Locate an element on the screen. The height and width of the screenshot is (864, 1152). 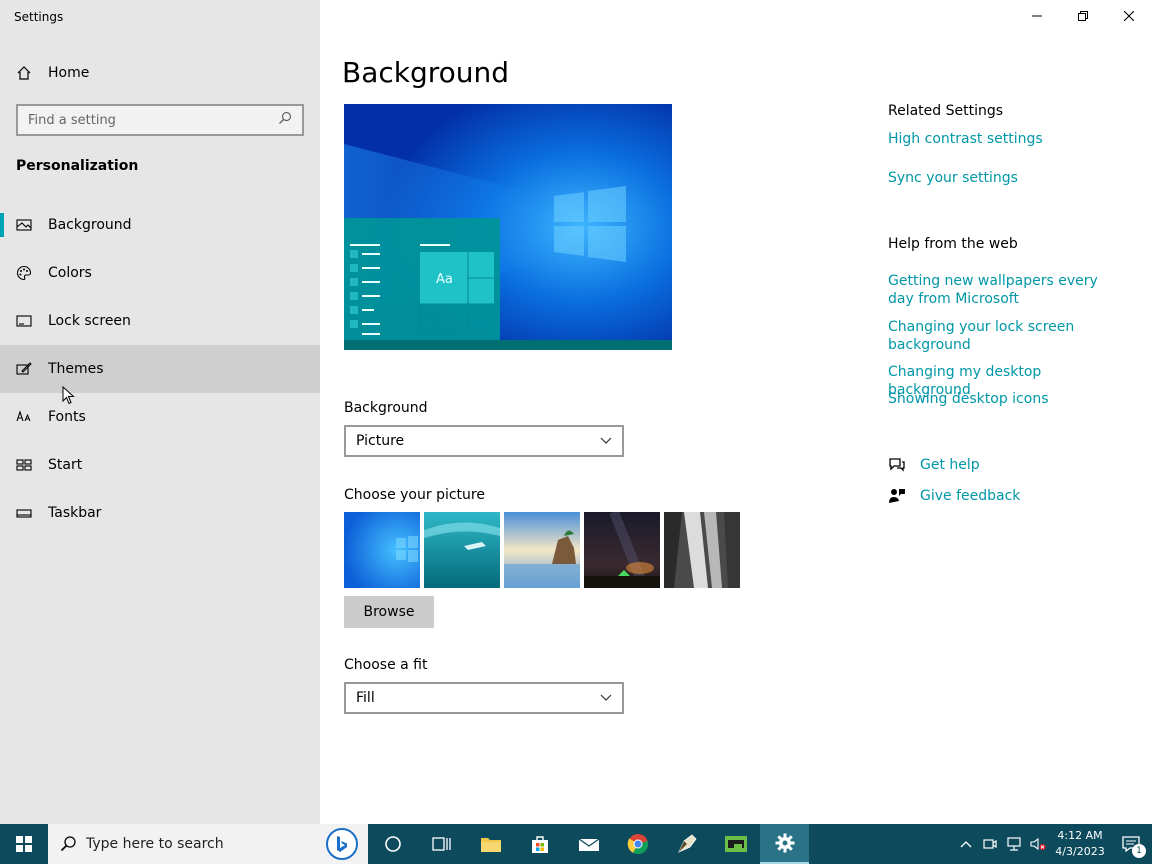
get-help-row: Get help is located at coordinates (934, 465).